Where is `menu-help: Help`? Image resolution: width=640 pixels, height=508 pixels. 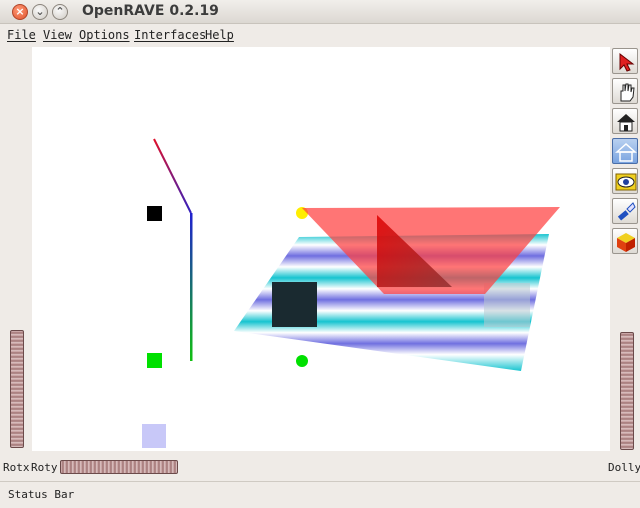 menu-help: Help is located at coordinates (219, 35).